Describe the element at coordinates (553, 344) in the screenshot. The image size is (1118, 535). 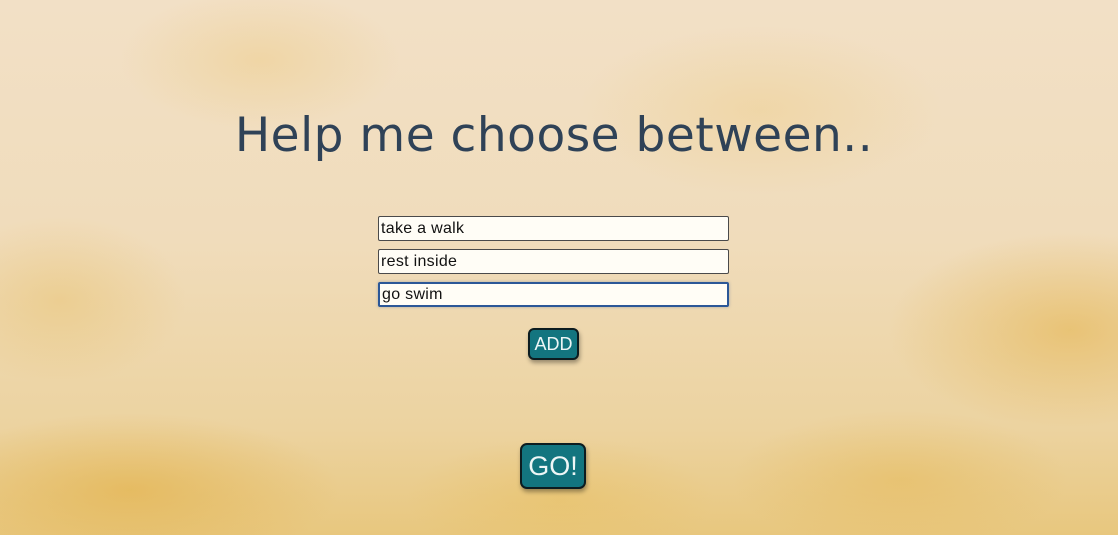
I see `add-button: ADD` at that location.